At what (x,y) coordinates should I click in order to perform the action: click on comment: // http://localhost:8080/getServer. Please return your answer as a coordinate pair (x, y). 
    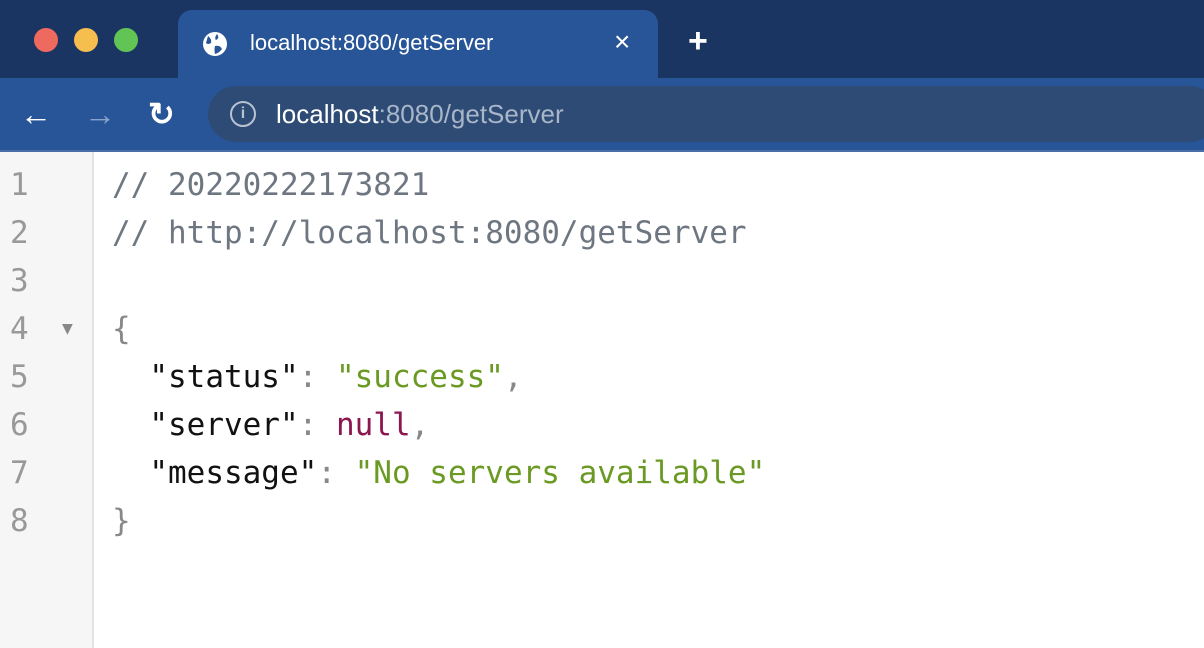
    Looking at the image, I should click on (429, 233).